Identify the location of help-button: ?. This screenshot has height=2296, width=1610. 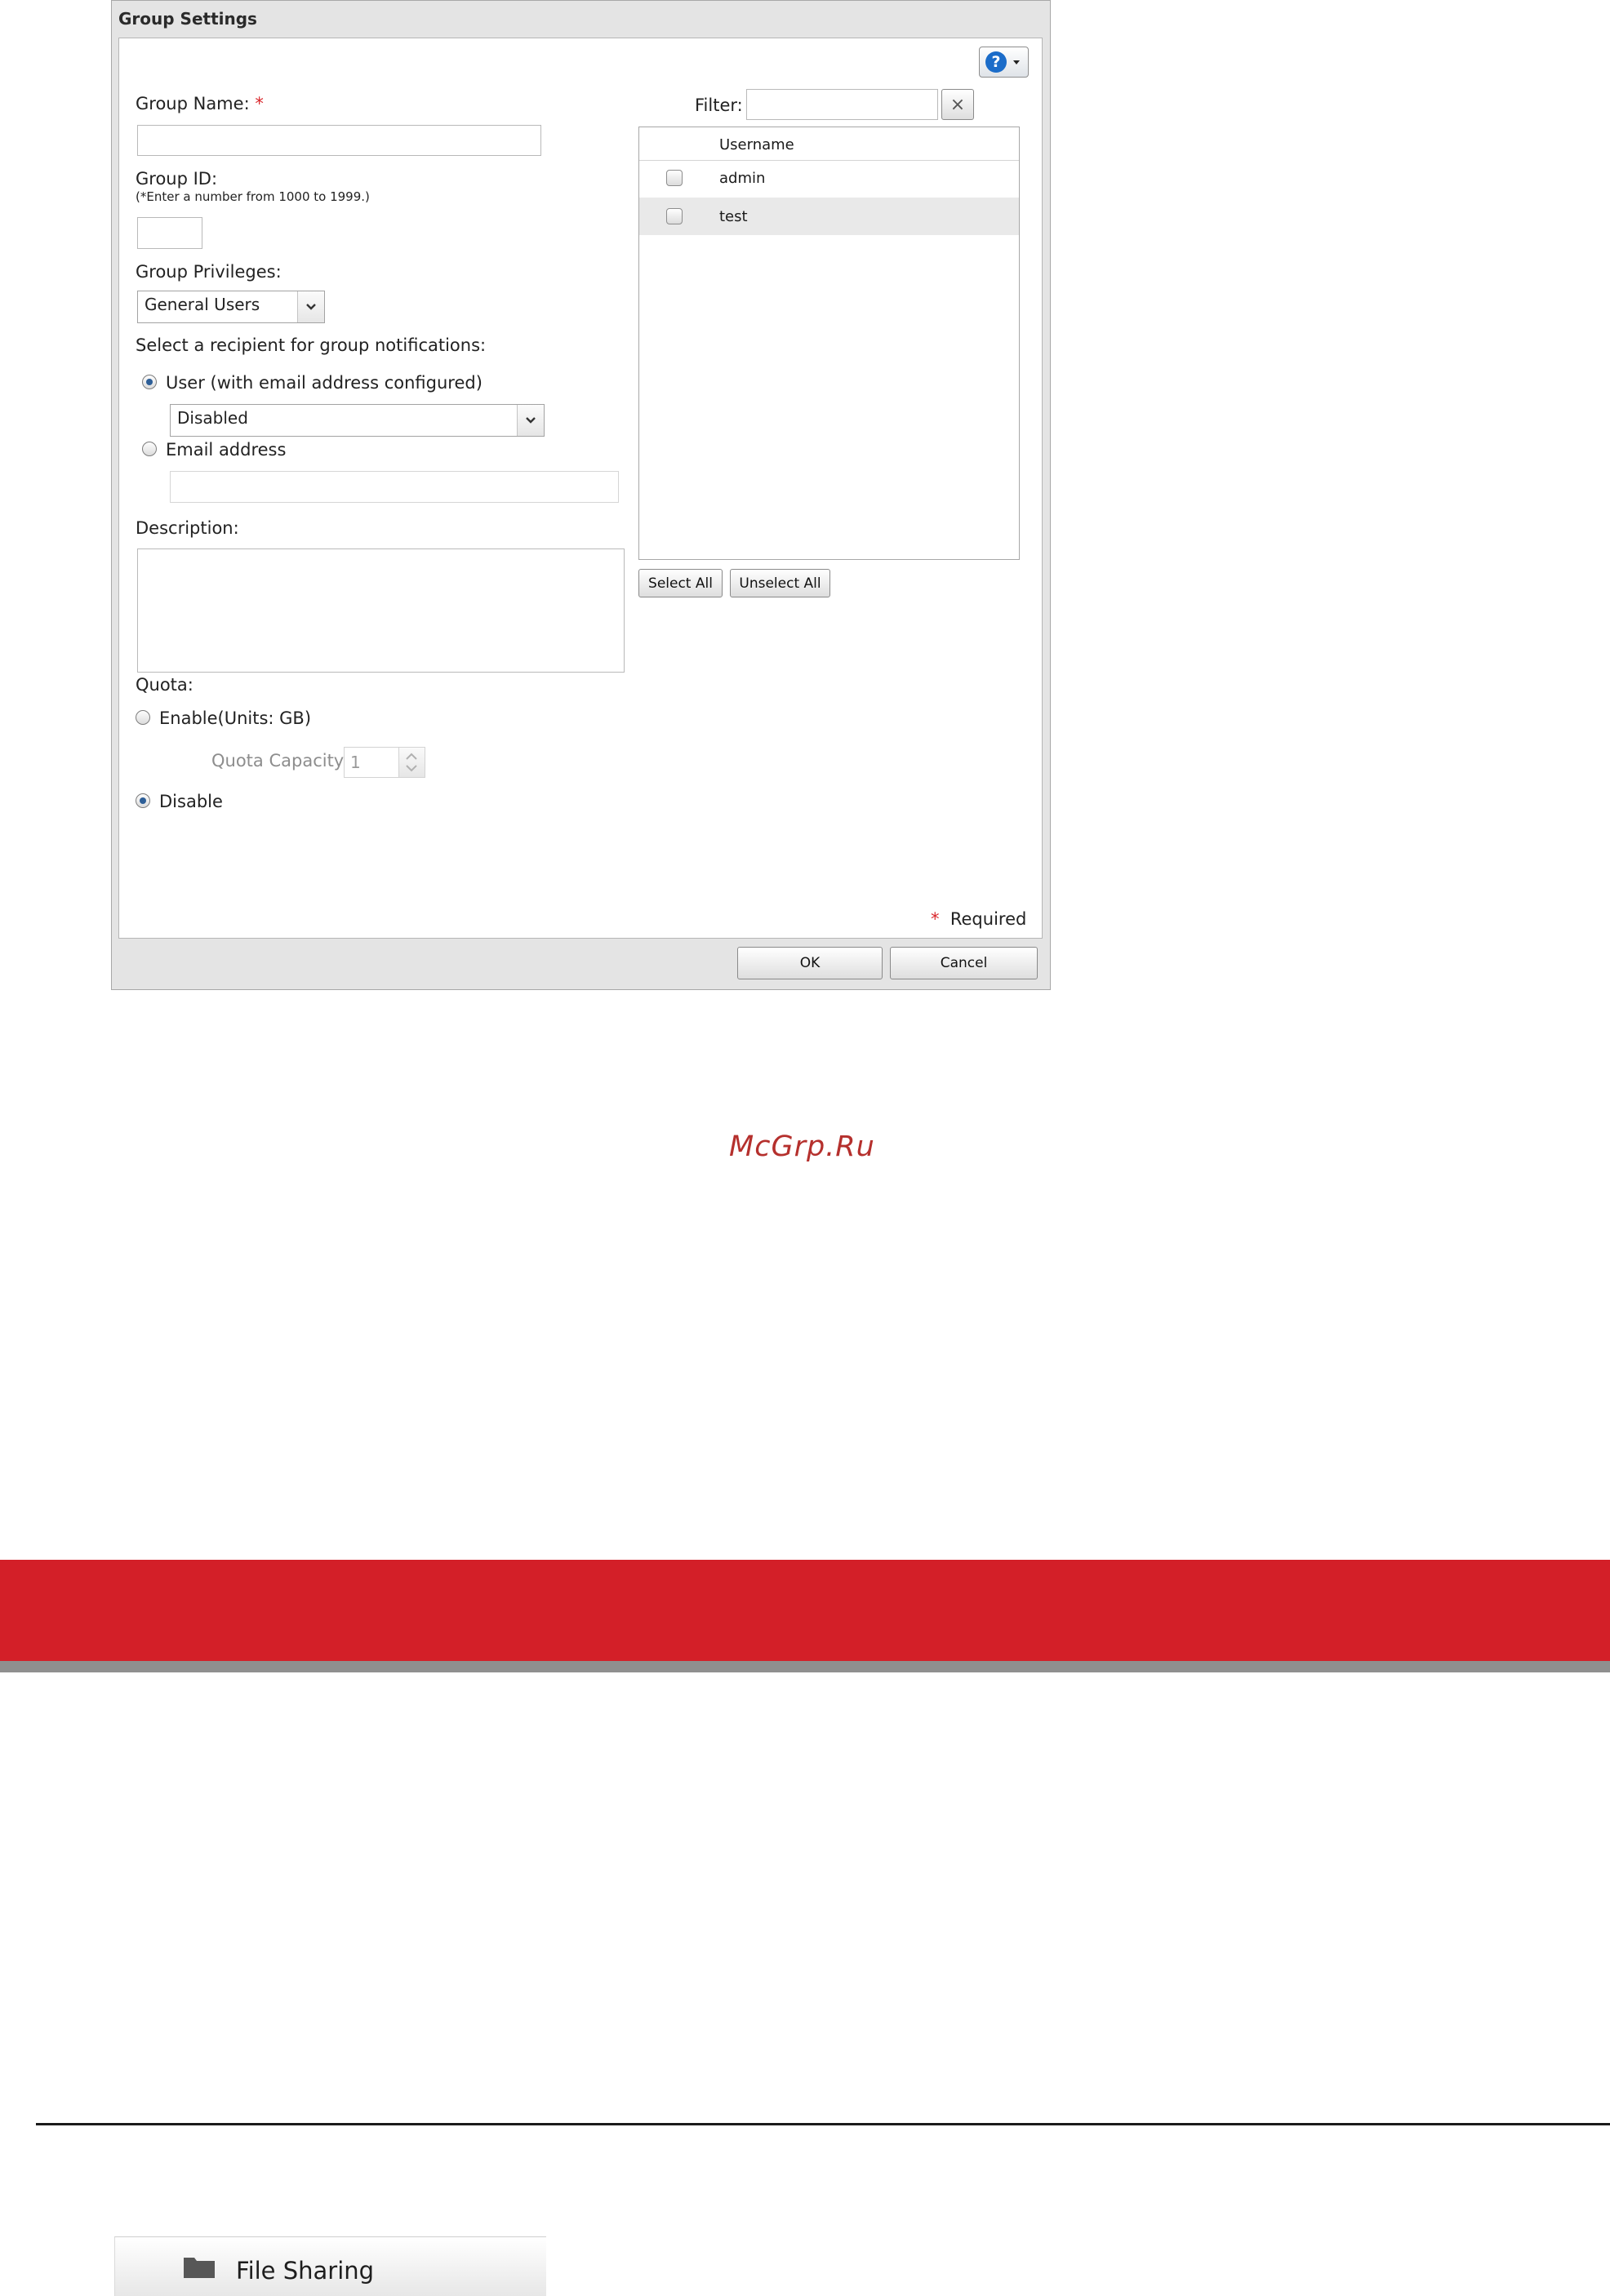
(1004, 62).